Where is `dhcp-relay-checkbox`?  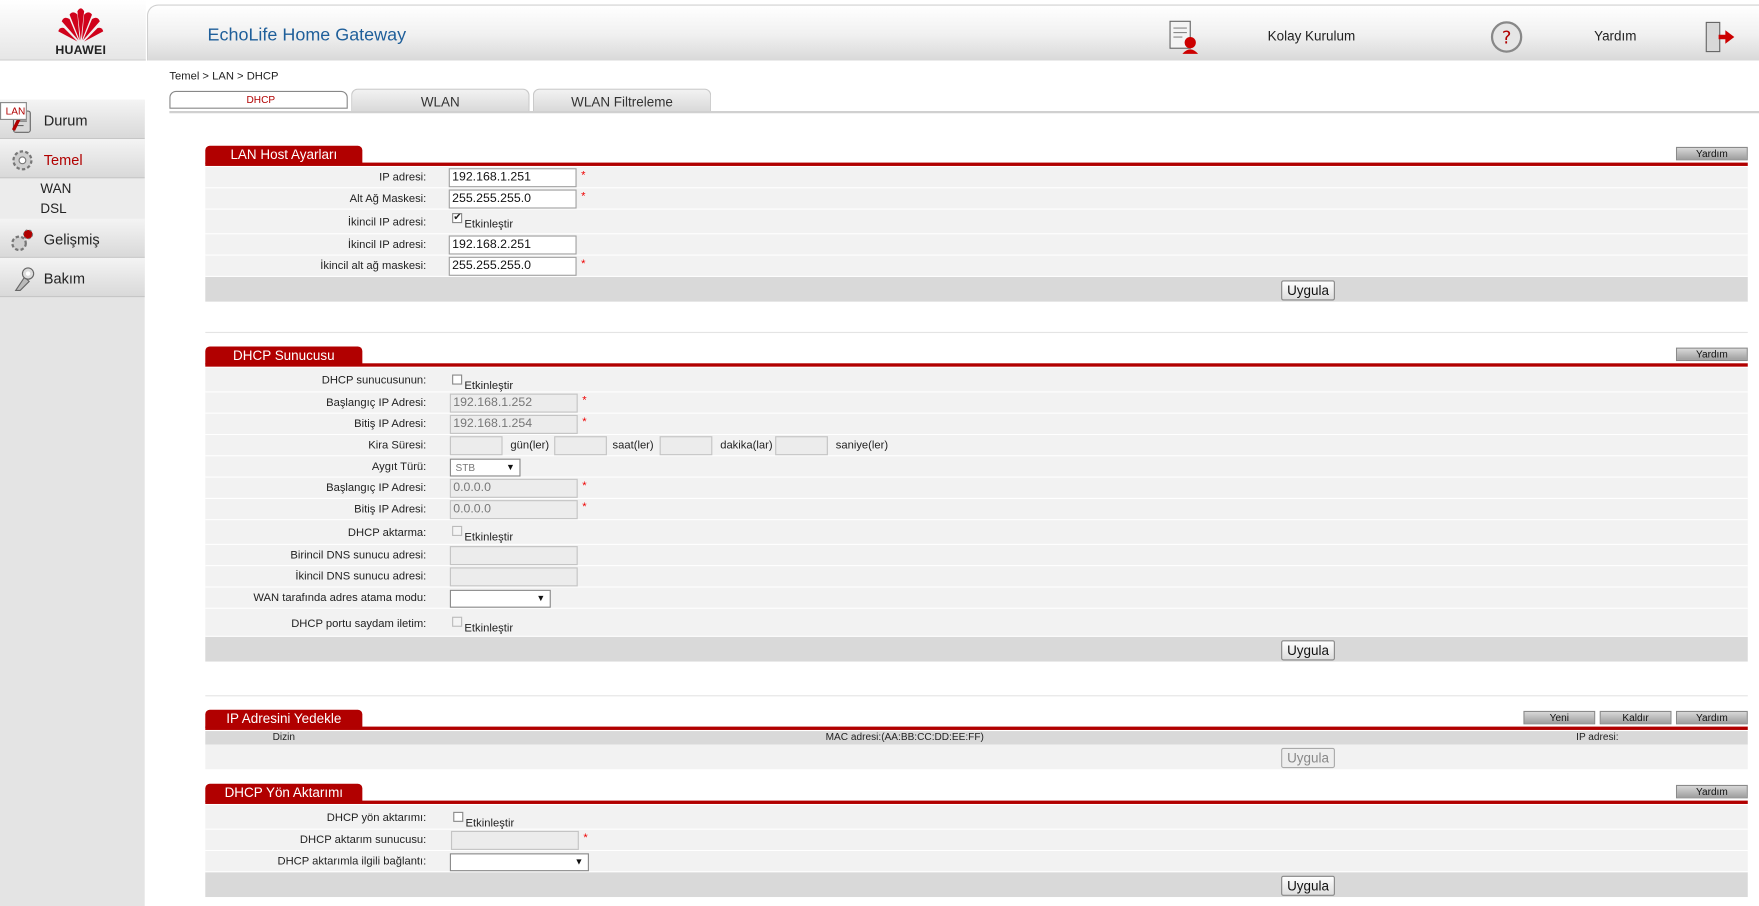
dhcp-relay-checkbox is located at coordinates (457, 530).